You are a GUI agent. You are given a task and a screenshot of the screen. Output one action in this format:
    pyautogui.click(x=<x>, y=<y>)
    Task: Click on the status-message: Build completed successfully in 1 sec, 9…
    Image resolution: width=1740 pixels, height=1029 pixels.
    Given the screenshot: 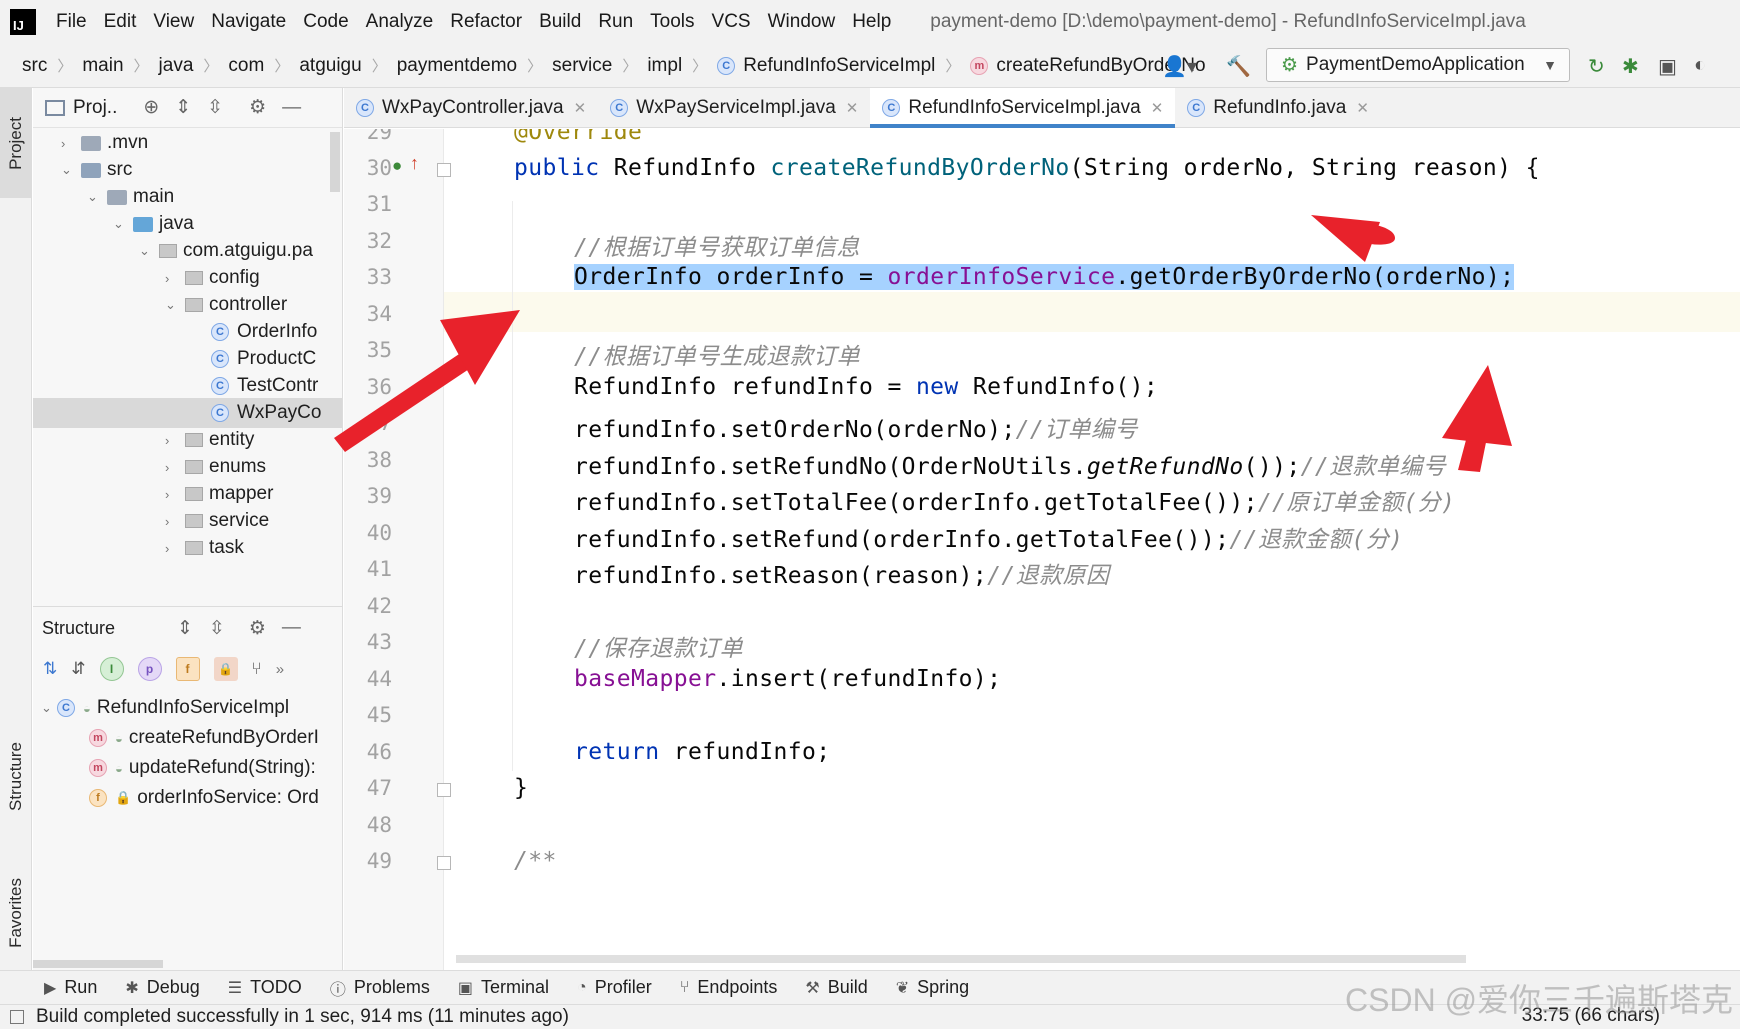 What is the action you would take?
    pyautogui.click(x=302, y=1017)
    